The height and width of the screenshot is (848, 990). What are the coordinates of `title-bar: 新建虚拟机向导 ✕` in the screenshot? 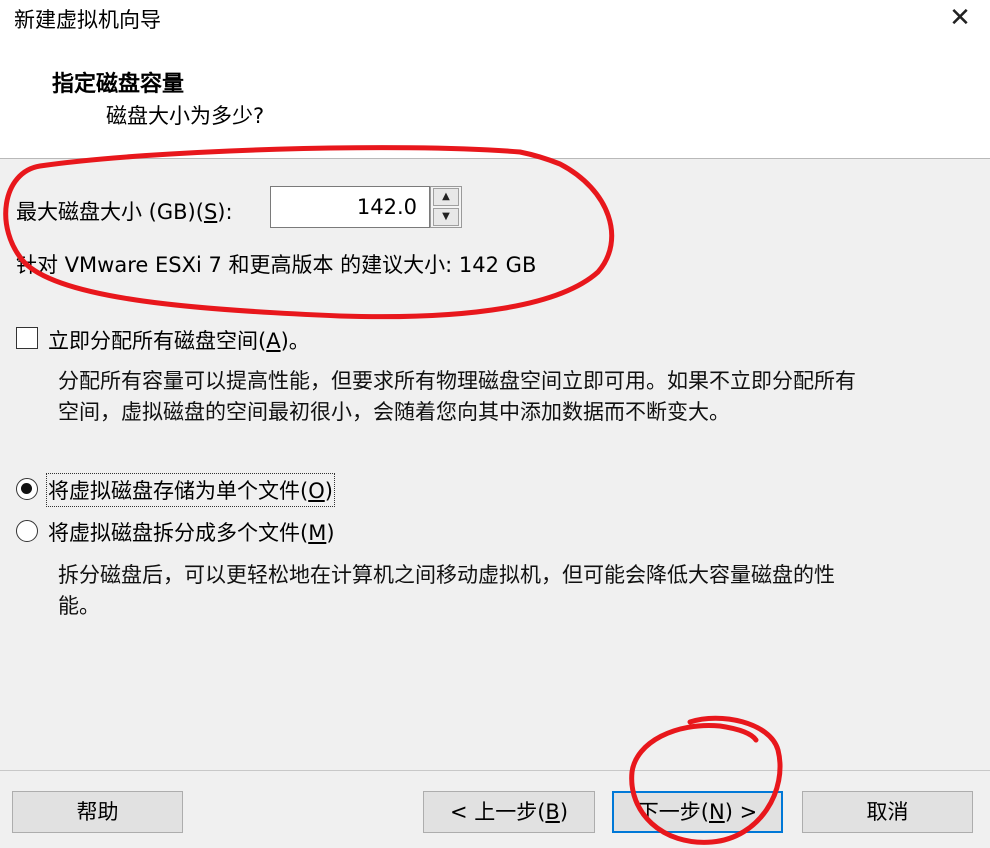 It's located at (495, 19).